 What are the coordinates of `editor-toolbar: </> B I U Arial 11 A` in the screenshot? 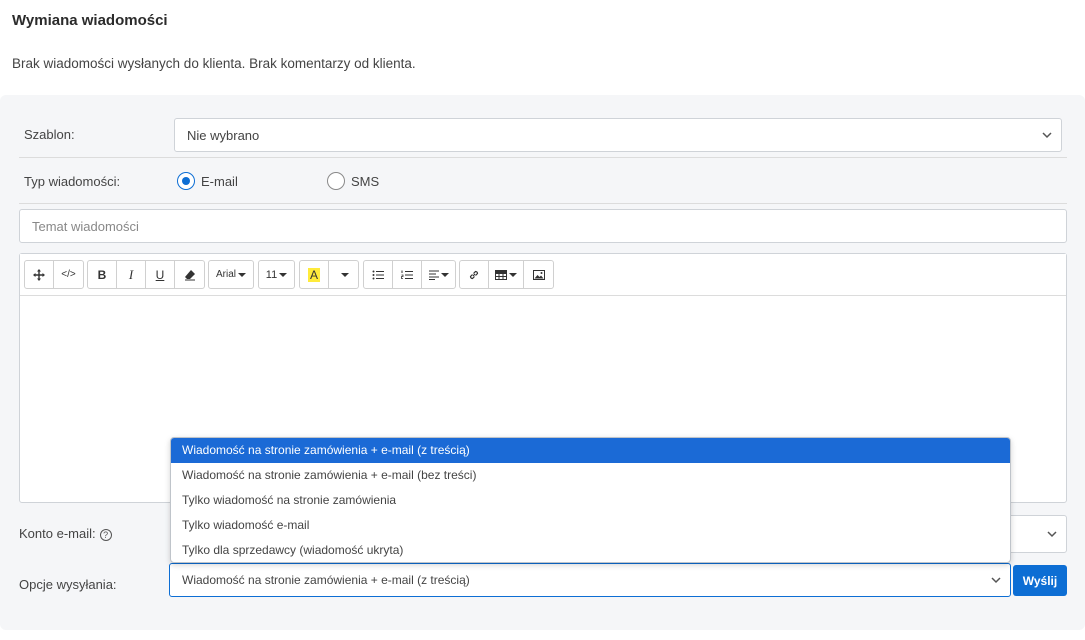 It's located at (543, 275).